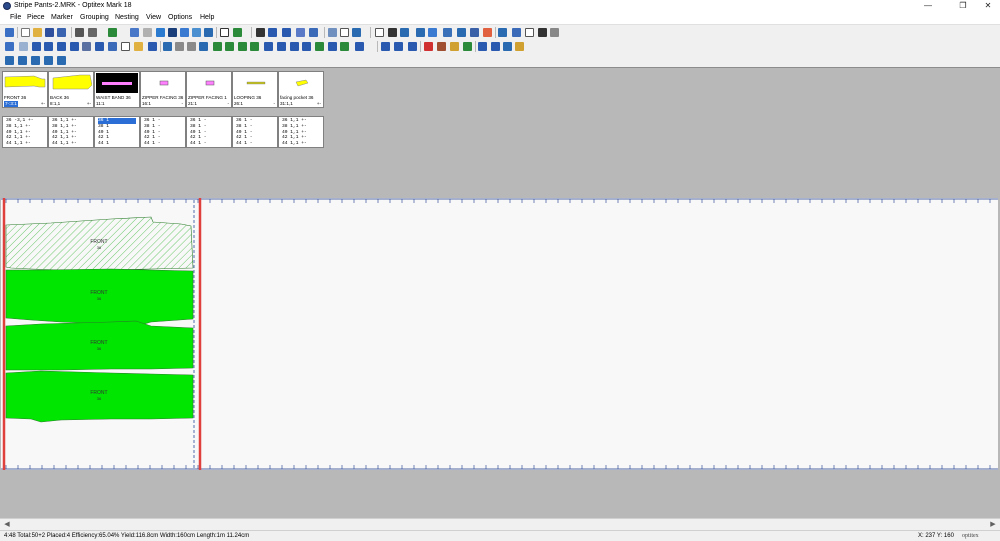 This screenshot has width=1000, height=541. I want to click on layout-icon, so click(379, 32).